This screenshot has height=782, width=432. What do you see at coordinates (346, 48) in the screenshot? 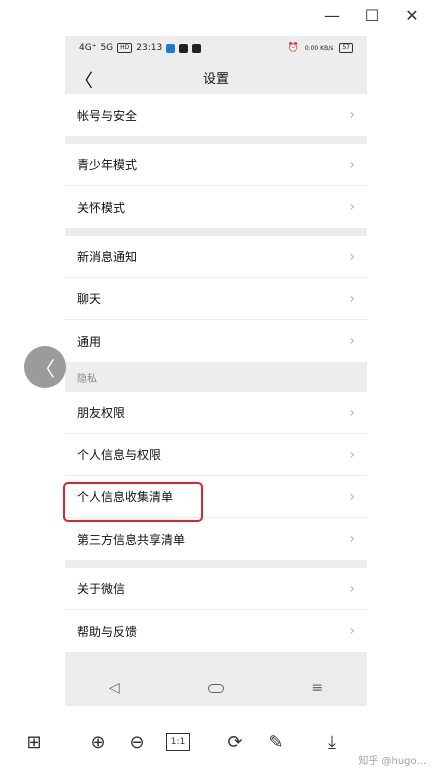
I see `battery-icon: 57` at bounding box center [346, 48].